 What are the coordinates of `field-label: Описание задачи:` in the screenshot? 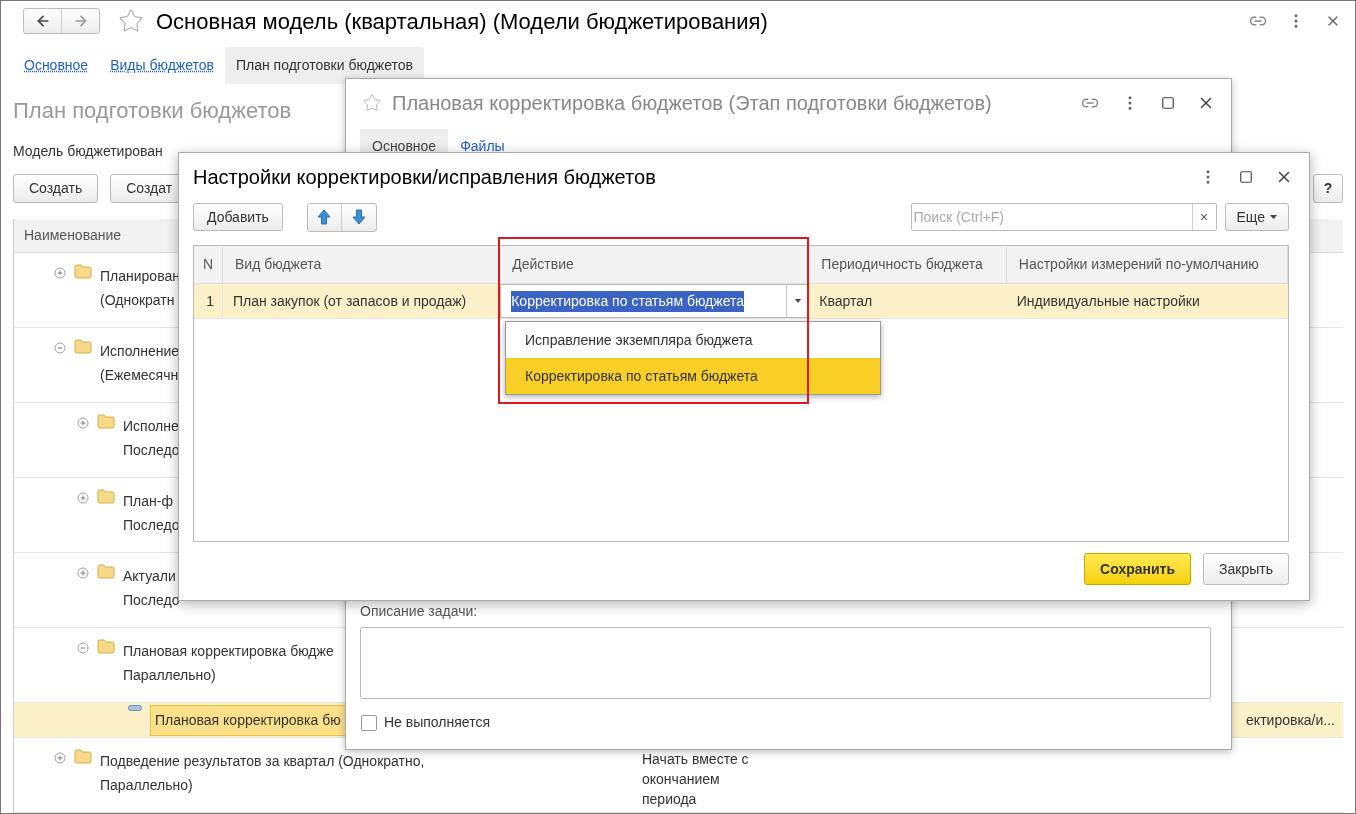 It's located at (419, 611).